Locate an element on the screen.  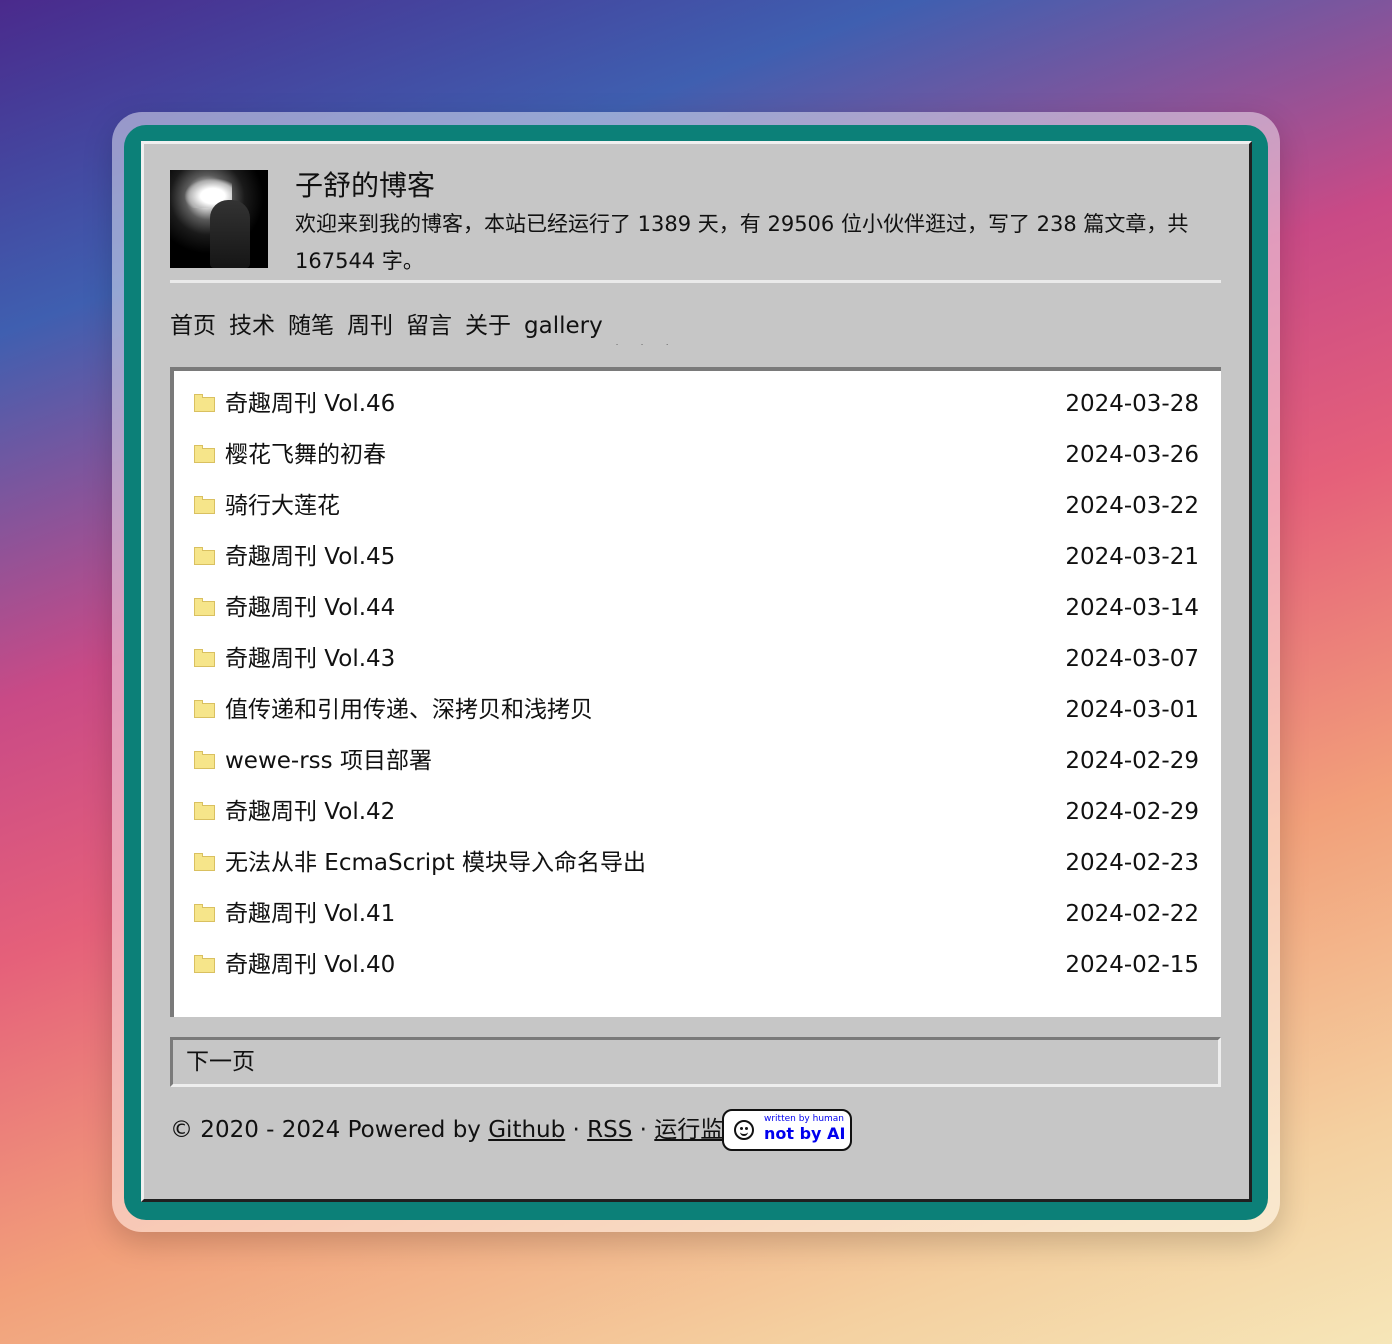
post-title-link: 奇趣周刊 Vol.42 is located at coordinates (310, 812).